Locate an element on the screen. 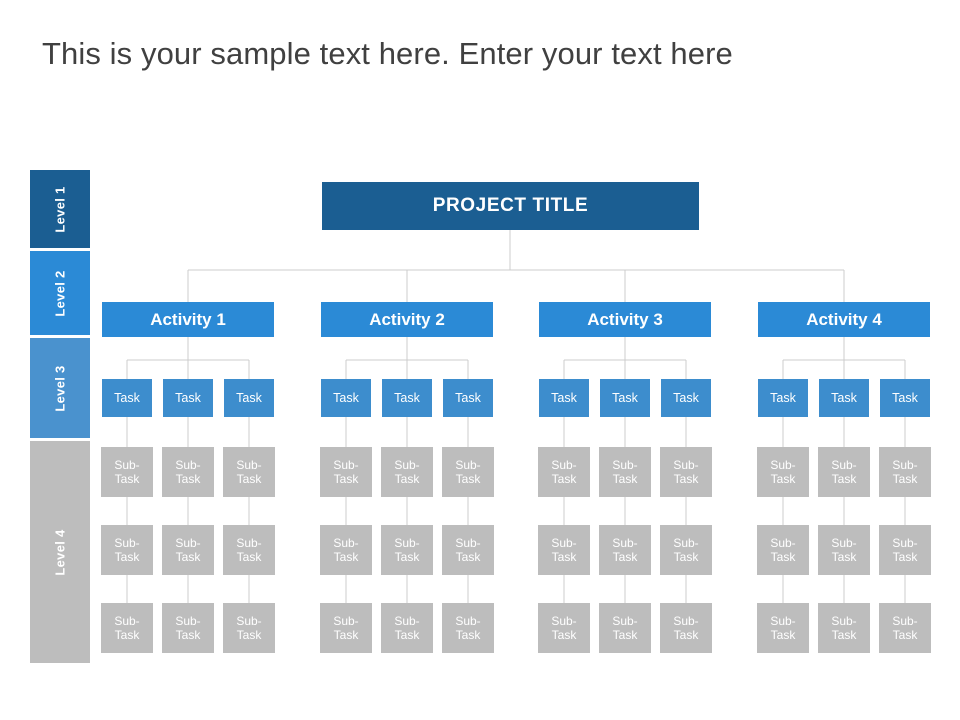  subtask-node-4-1-2-line-2: Task is located at coordinates (783, 557).